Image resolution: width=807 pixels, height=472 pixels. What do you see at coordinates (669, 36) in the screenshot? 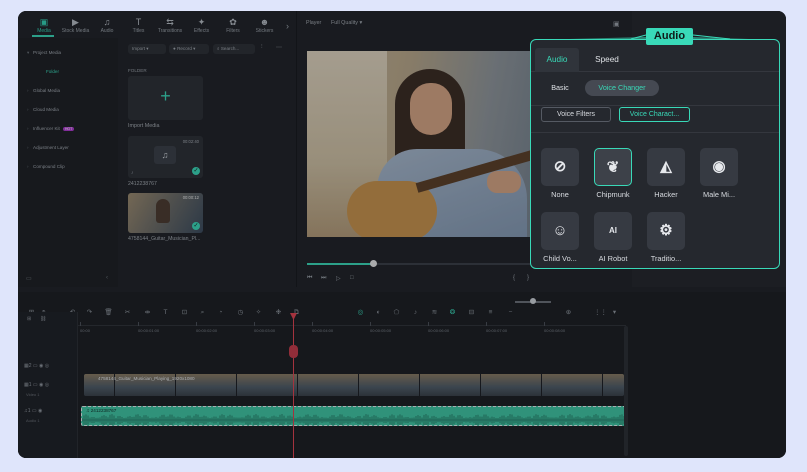
I see `audio-callout: Audio` at bounding box center [669, 36].